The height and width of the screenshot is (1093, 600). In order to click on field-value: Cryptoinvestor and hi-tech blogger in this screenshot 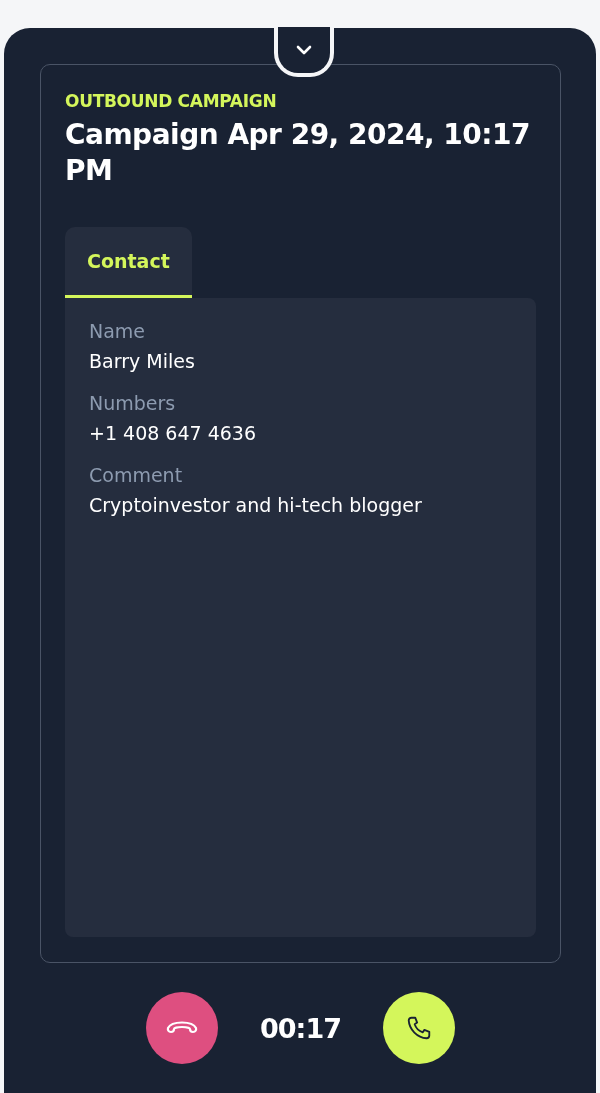, I will do `click(256, 505)`.